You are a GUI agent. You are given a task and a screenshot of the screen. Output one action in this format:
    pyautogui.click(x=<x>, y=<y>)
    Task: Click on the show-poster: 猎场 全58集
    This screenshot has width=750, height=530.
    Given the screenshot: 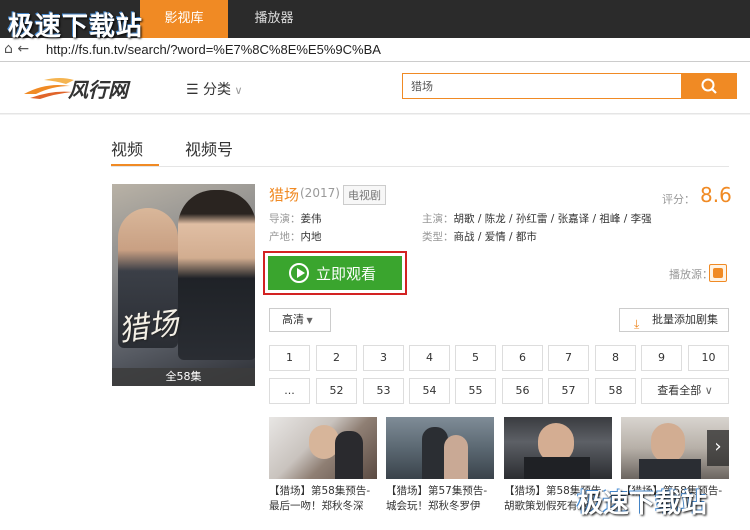 What is the action you would take?
    pyautogui.click(x=183, y=285)
    